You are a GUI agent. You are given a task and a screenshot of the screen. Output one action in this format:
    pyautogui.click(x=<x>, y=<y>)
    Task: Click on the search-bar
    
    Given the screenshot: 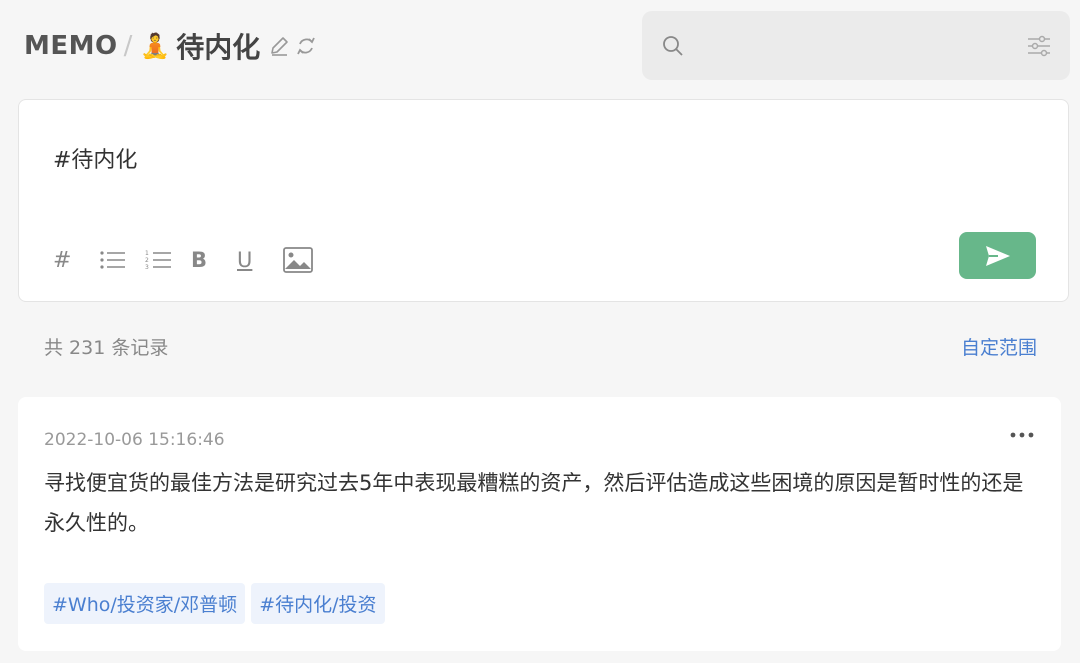 What is the action you would take?
    pyautogui.click(x=856, y=45)
    